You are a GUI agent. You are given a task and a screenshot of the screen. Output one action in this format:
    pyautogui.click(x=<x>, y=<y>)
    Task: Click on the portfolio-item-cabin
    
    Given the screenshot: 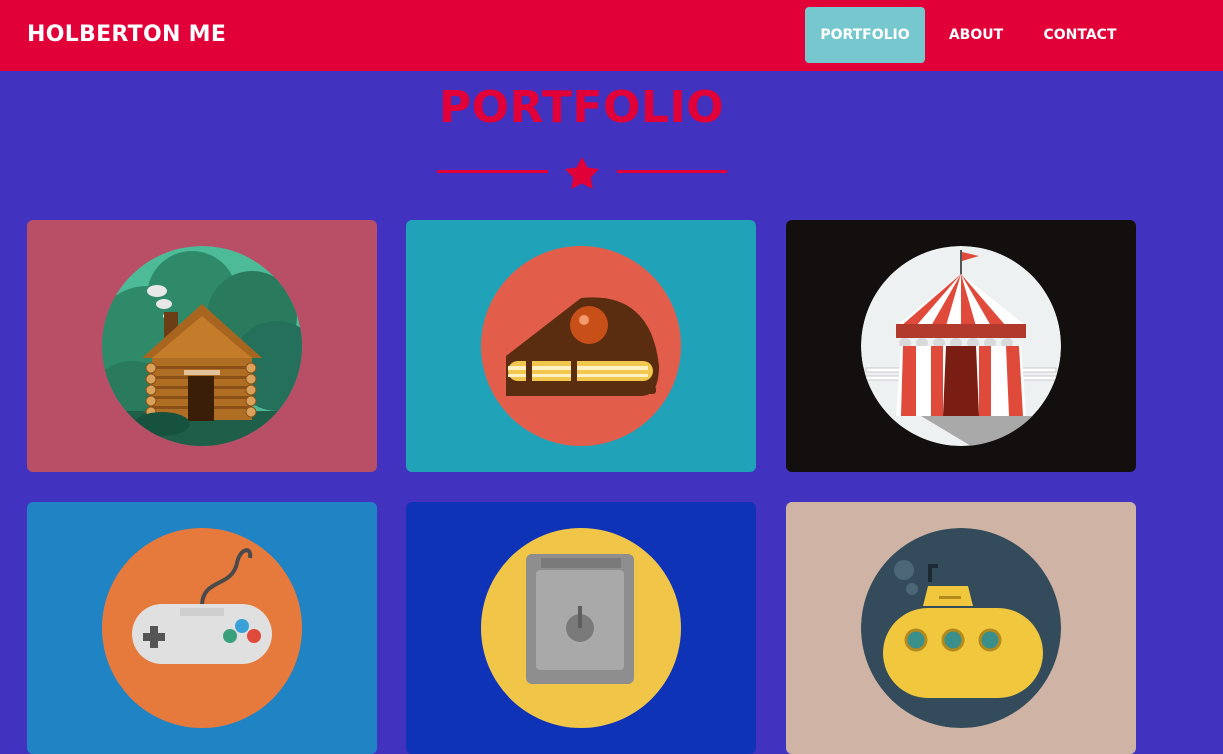 What is the action you would take?
    pyautogui.click(x=202, y=346)
    